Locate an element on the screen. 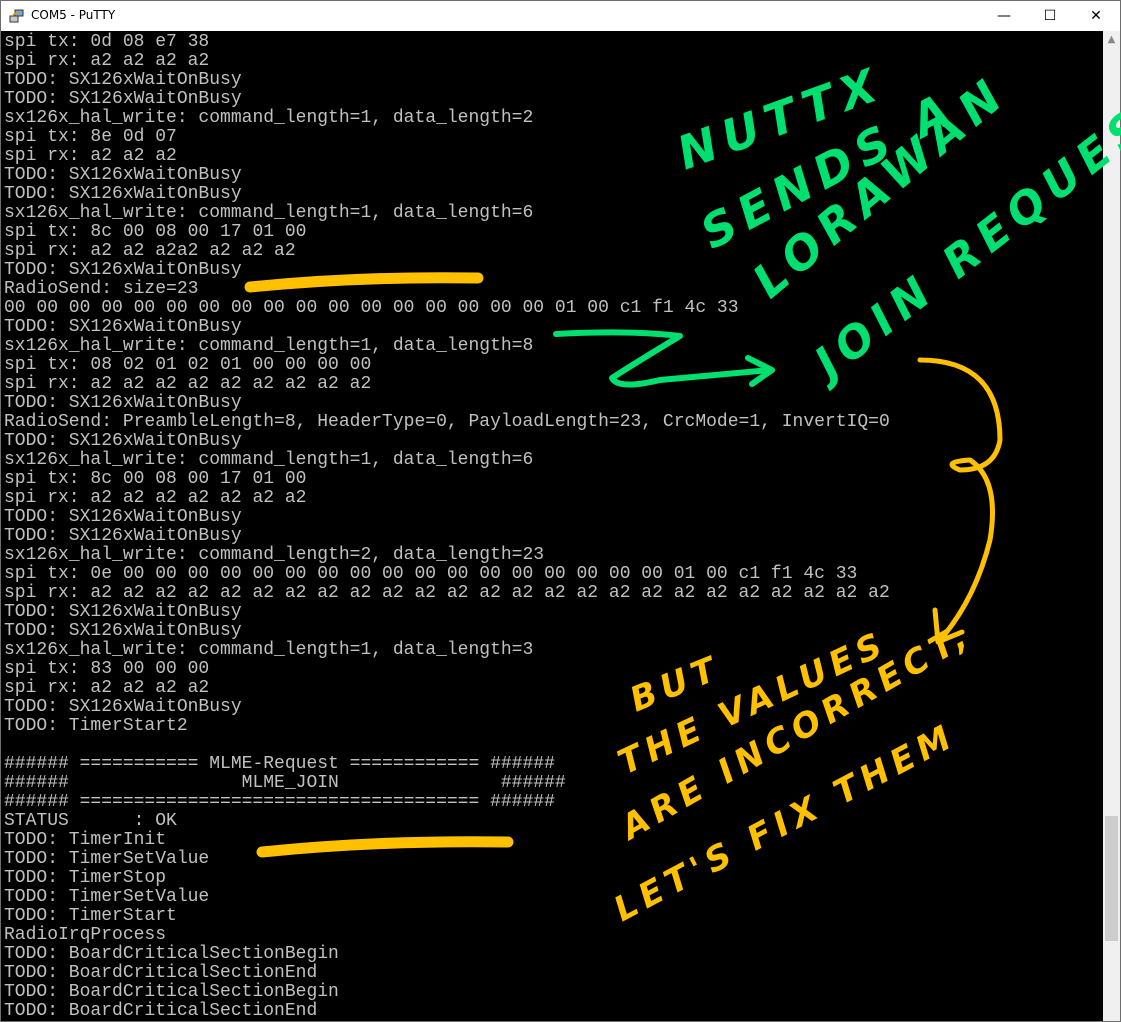 This screenshot has height=1022, width=1121. terminal-line: spi rx: a2 a2 a2a2 a2 a2 a2 is located at coordinates (150, 251).